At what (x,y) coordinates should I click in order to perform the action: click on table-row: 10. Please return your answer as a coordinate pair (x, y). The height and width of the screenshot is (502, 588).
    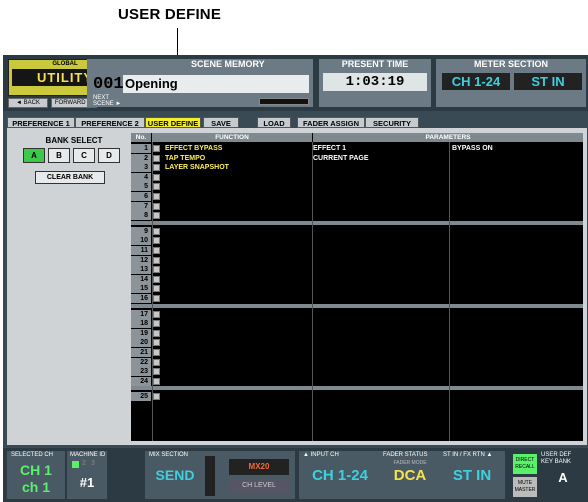
    Looking at the image, I should click on (357, 241).